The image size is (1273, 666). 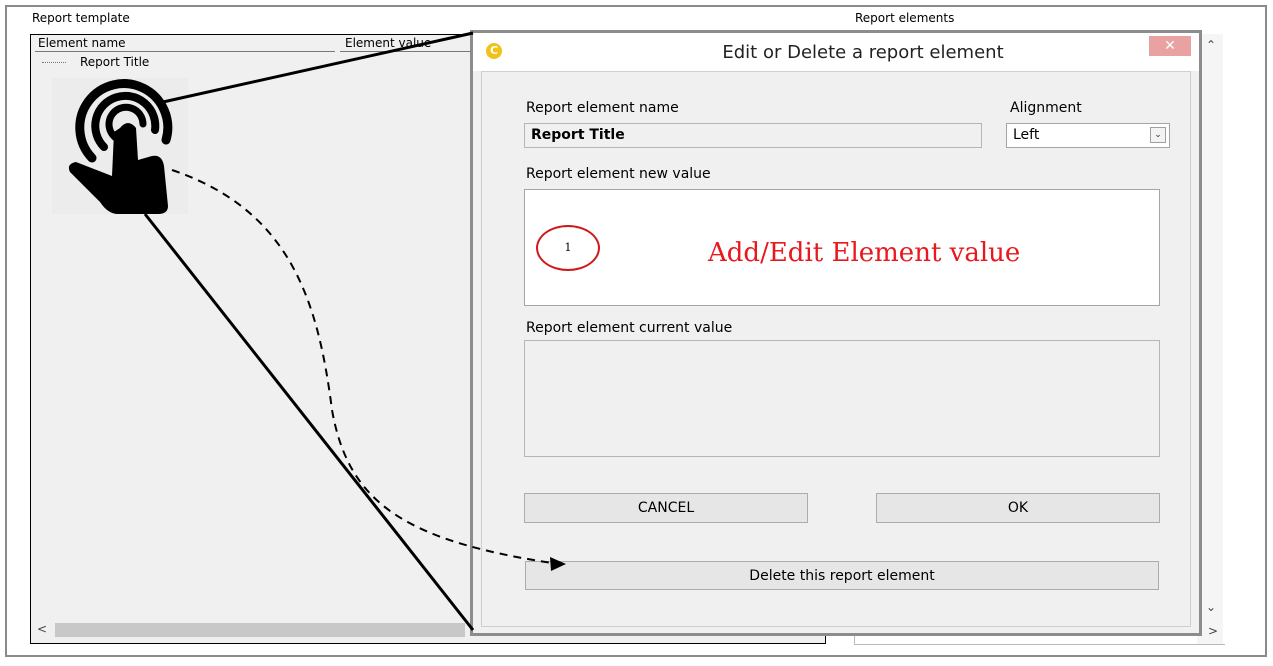 What do you see at coordinates (318, 67) in the screenshot?
I see `callout-line-top` at bounding box center [318, 67].